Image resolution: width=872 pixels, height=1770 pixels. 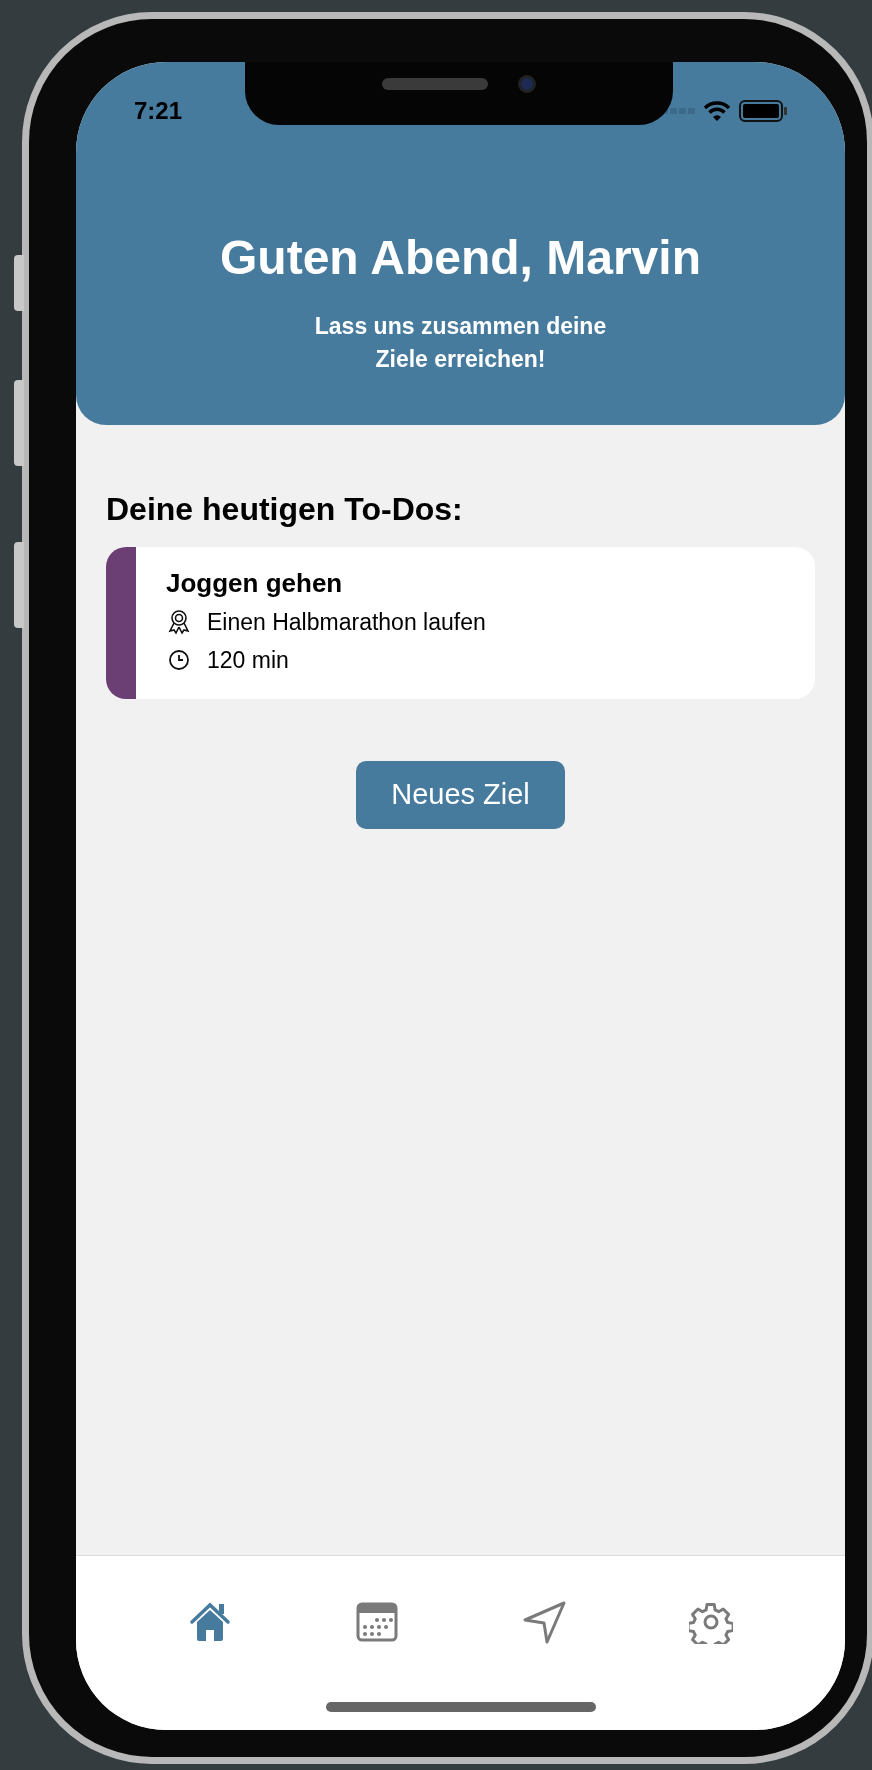 What do you see at coordinates (209, 1622) in the screenshot?
I see `home-icon` at bounding box center [209, 1622].